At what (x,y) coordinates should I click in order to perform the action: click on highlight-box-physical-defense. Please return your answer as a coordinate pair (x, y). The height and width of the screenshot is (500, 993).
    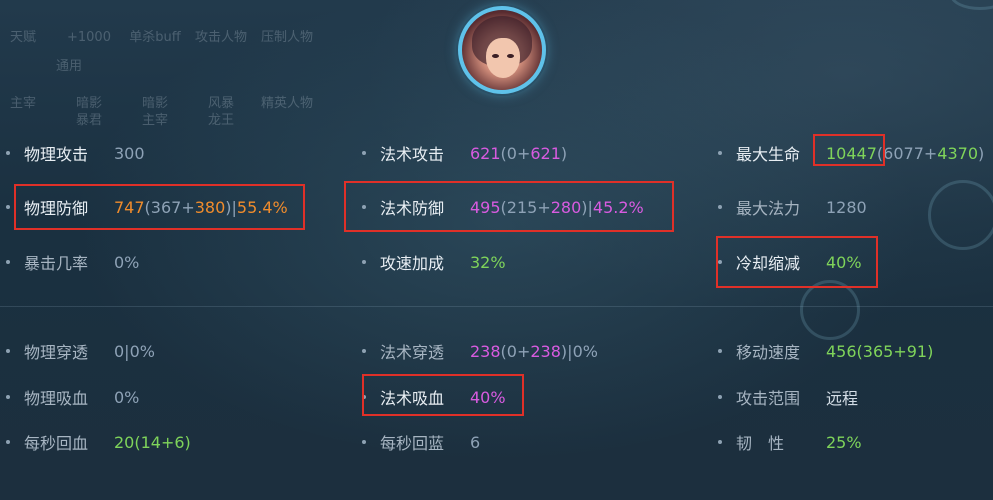
    Looking at the image, I should click on (159, 207).